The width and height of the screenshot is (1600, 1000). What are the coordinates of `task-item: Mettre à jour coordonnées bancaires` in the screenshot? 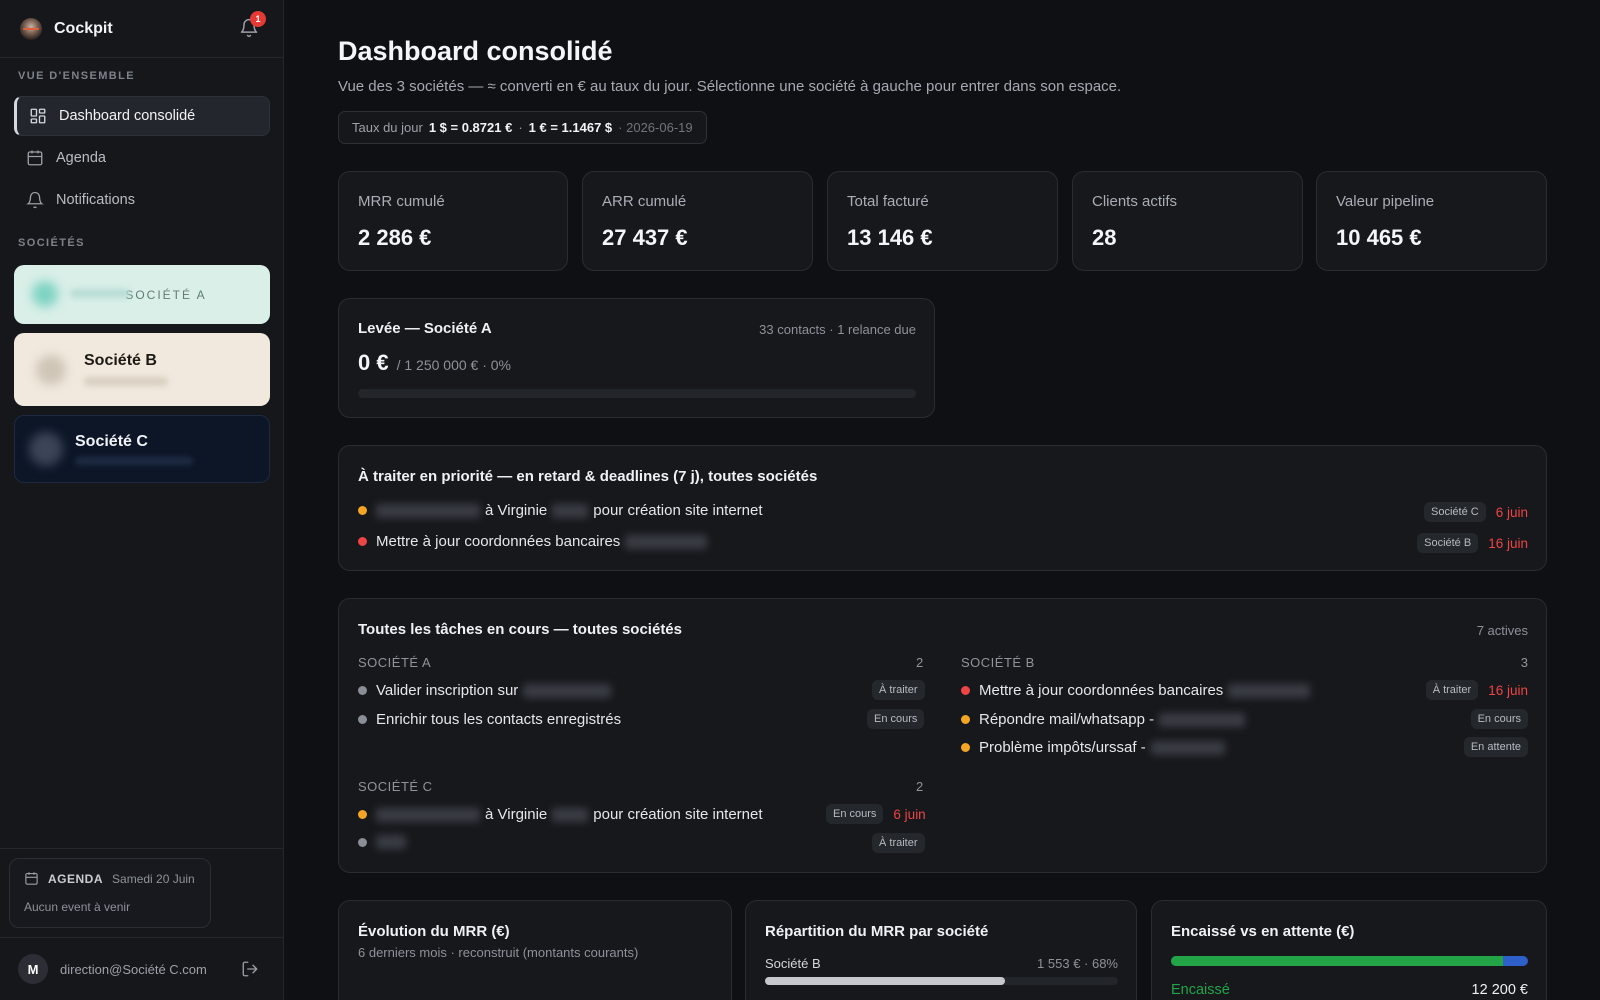 It's located at (1136, 690).